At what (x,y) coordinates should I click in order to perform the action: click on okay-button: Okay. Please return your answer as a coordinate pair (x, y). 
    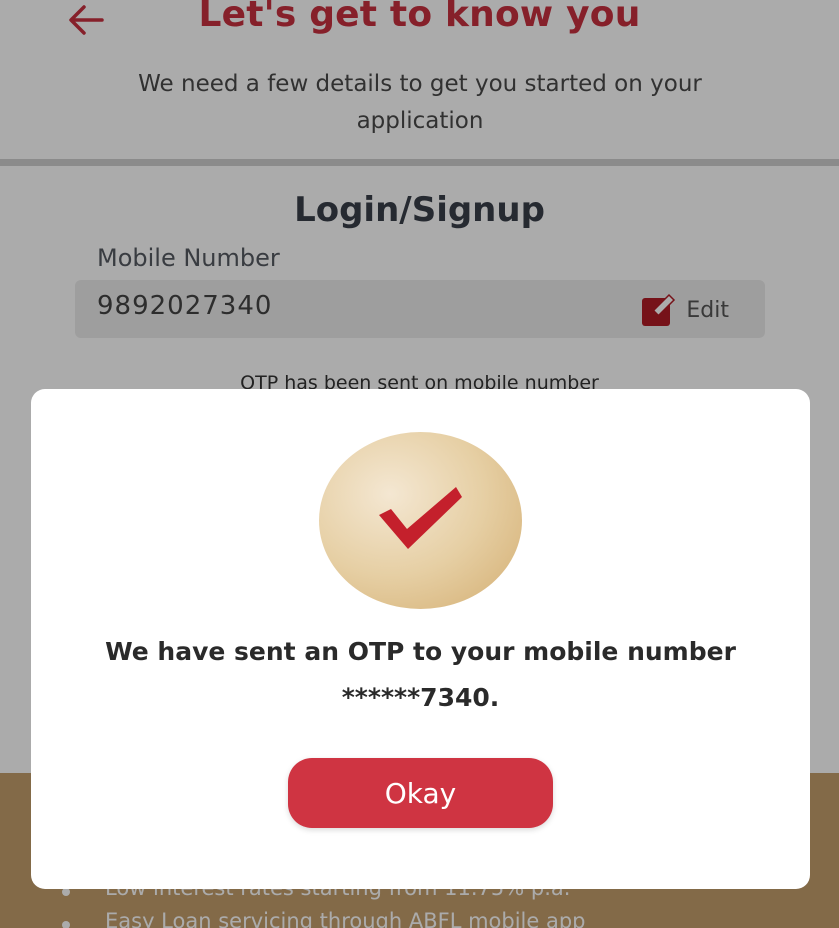
    Looking at the image, I should click on (420, 793).